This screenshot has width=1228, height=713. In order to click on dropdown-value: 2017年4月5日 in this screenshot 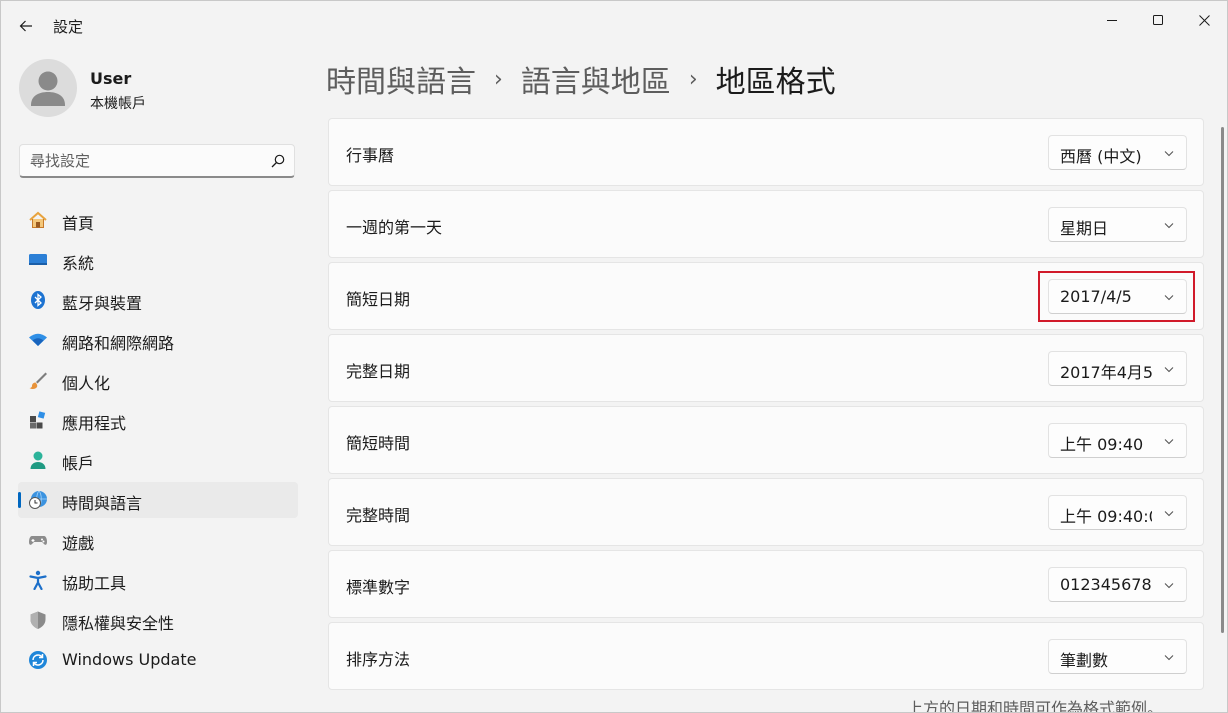, I will do `click(1106, 372)`.